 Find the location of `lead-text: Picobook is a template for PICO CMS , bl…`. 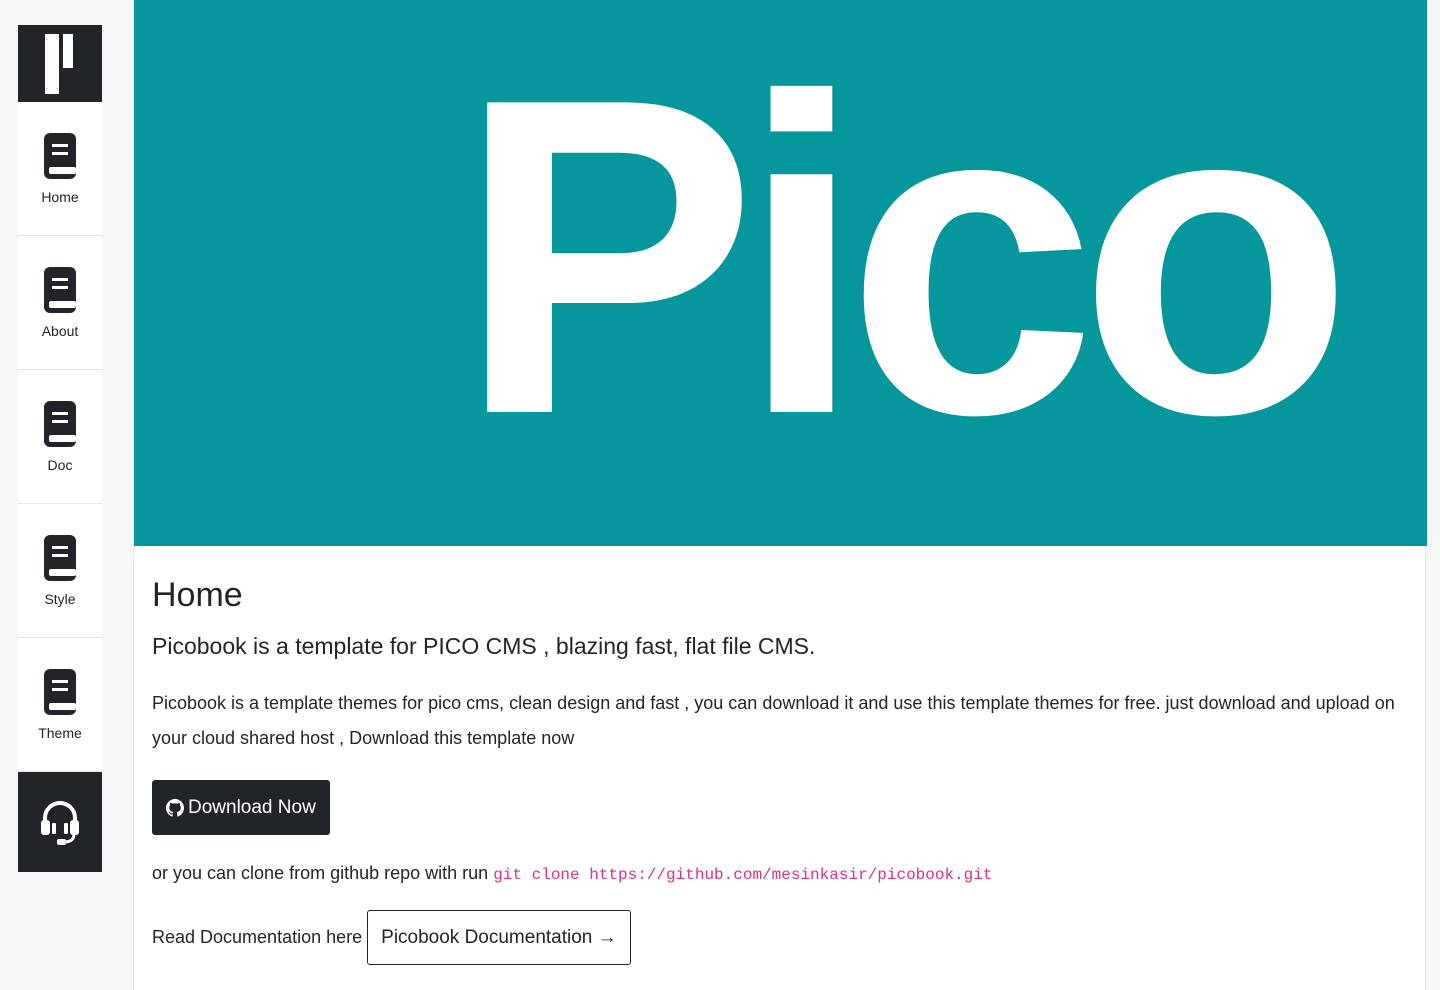

lead-text: Picobook is a template for PICO CMS , bl… is located at coordinates (484, 646).